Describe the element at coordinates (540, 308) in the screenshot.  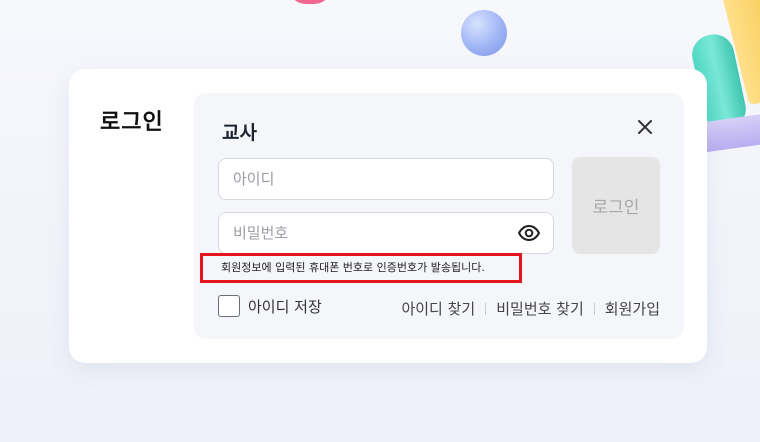
I see `find-password-link: 비밀번호 찾기` at that location.